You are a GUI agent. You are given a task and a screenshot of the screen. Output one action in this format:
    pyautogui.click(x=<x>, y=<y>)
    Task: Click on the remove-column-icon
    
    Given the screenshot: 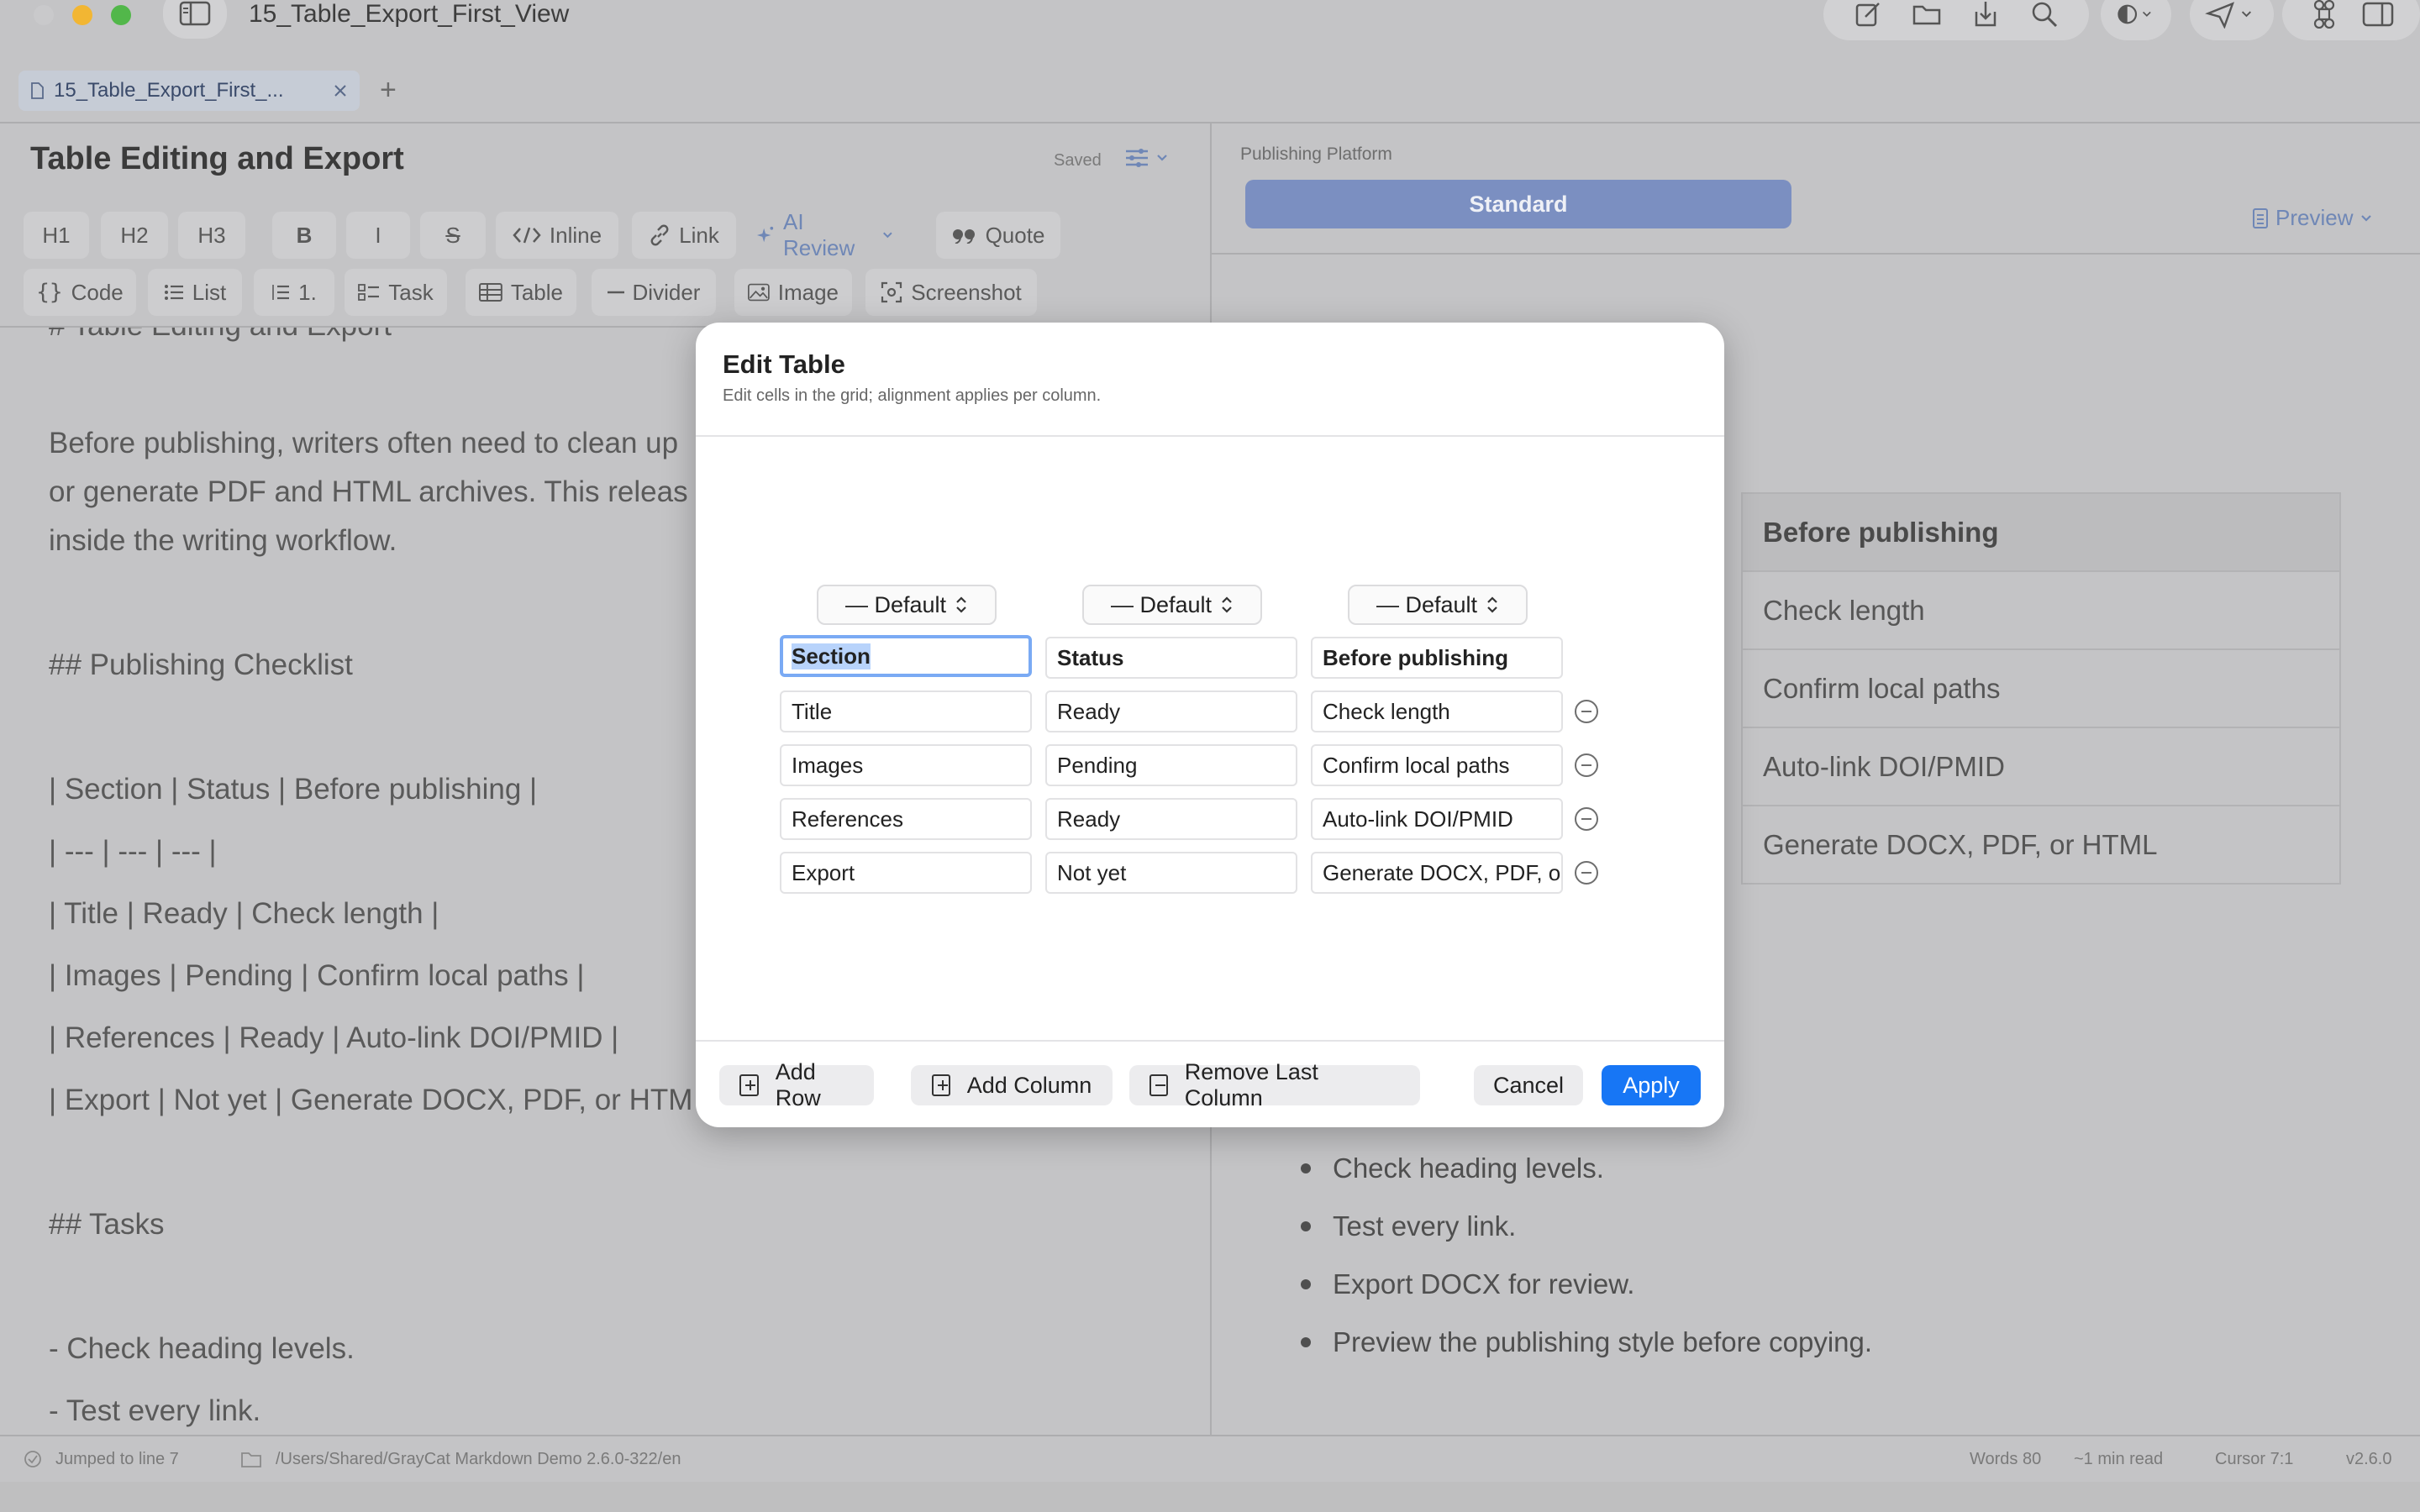 What is the action you would take?
    pyautogui.click(x=1159, y=1085)
    